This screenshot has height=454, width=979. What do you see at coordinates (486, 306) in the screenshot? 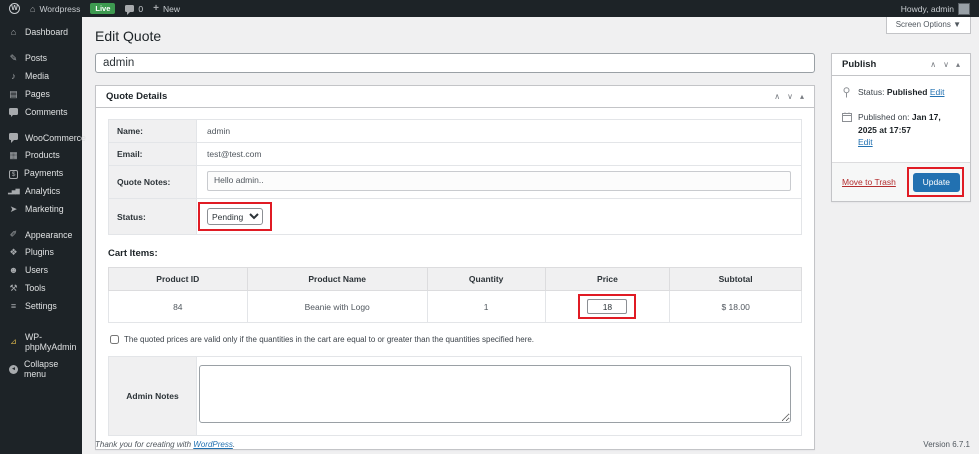
I see `cell-quantity: 1` at bounding box center [486, 306].